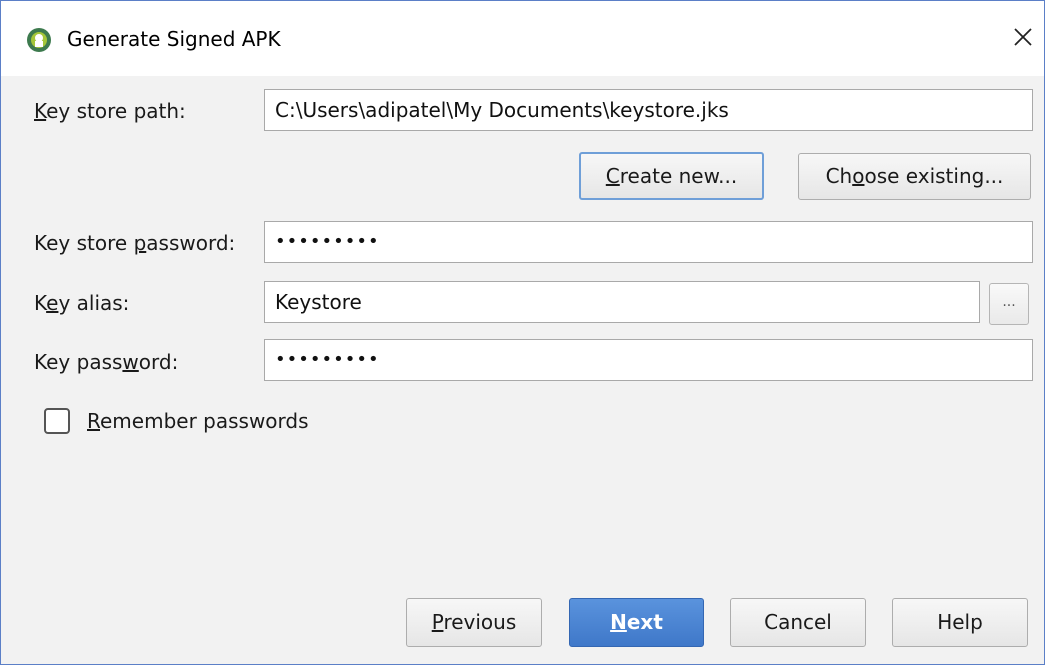  What do you see at coordinates (474, 622) in the screenshot?
I see `previous-button: Previous` at bounding box center [474, 622].